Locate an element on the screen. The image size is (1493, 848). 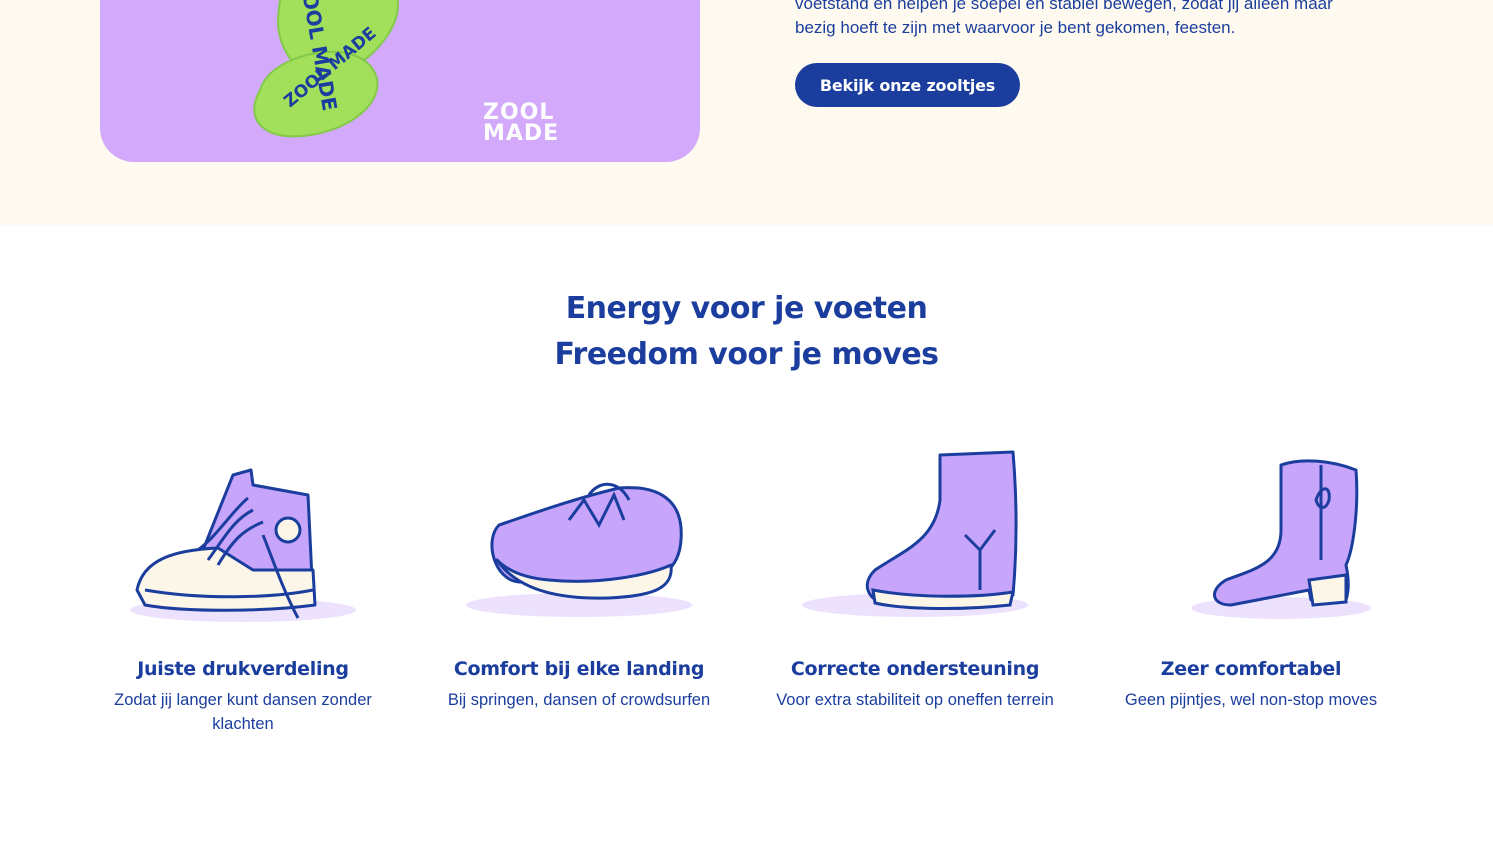
zoolmade-logo: ZOOL MADE is located at coordinates (521, 123).